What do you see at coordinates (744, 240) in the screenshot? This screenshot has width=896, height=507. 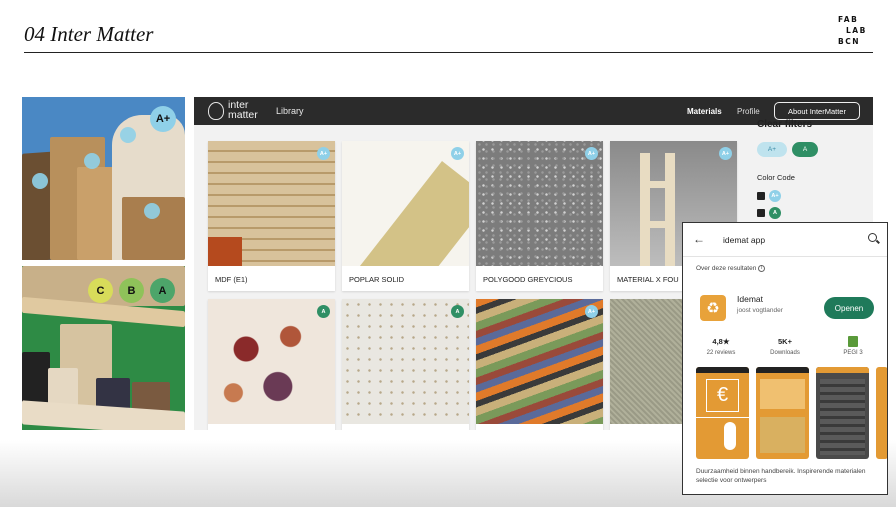 I see `search-query: idemat app` at bounding box center [744, 240].